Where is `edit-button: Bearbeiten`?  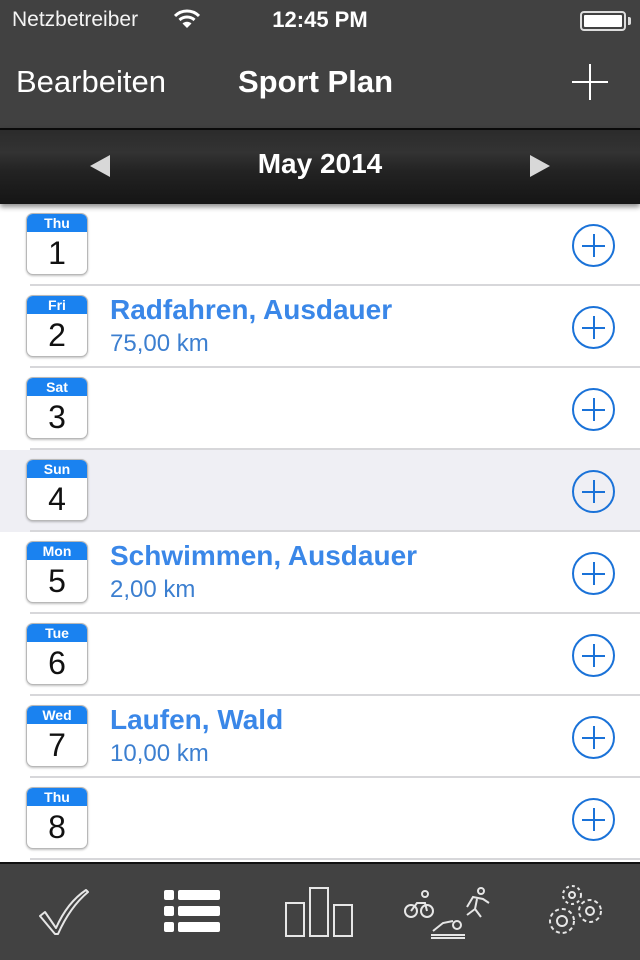
edit-button: Bearbeiten is located at coordinates (91, 82).